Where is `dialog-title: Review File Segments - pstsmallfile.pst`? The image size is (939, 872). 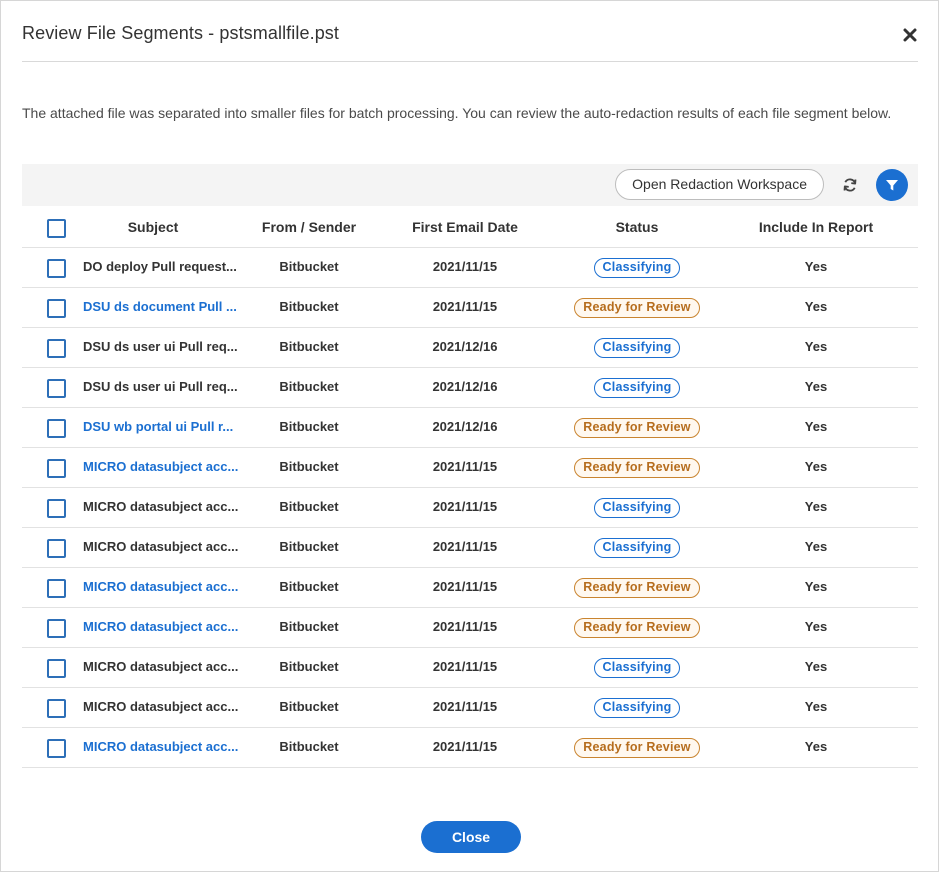 dialog-title: Review File Segments - pstsmallfile.pst is located at coordinates (181, 33).